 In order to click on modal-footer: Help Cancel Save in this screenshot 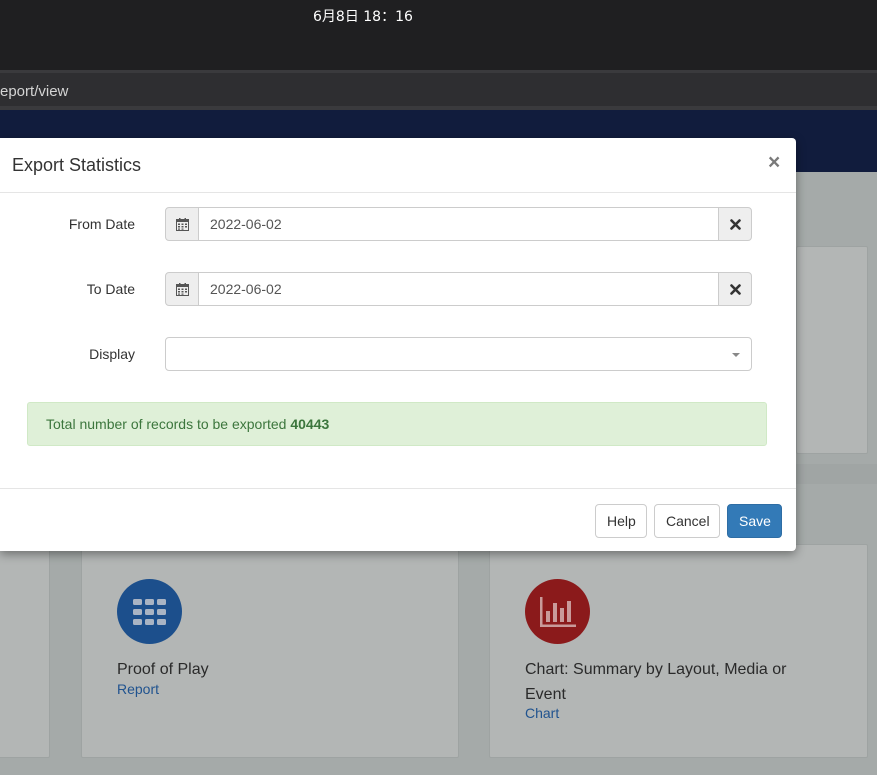, I will do `click(398, 519)`.